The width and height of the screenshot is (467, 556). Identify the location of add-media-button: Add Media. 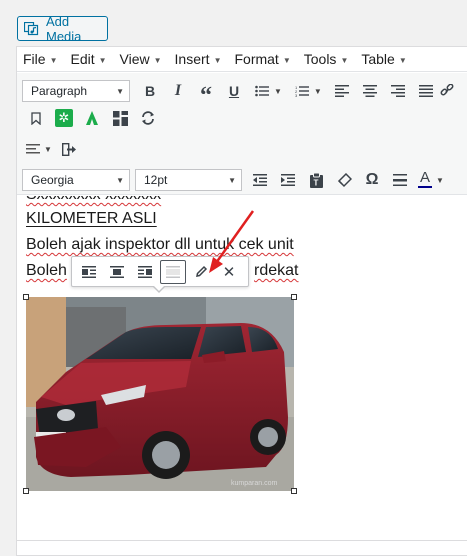
(62, 28).